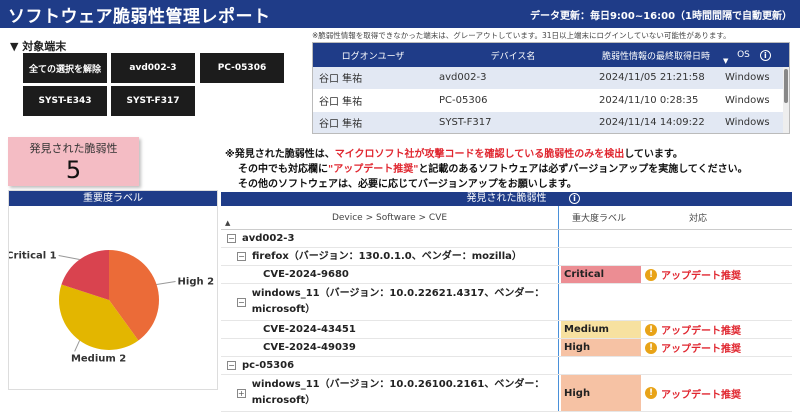  Describe the element at coordinates (506, 330) in the screenshot. I see `grid-row: CVE-2024-43451 Medium! アップデート推奨` at that location.